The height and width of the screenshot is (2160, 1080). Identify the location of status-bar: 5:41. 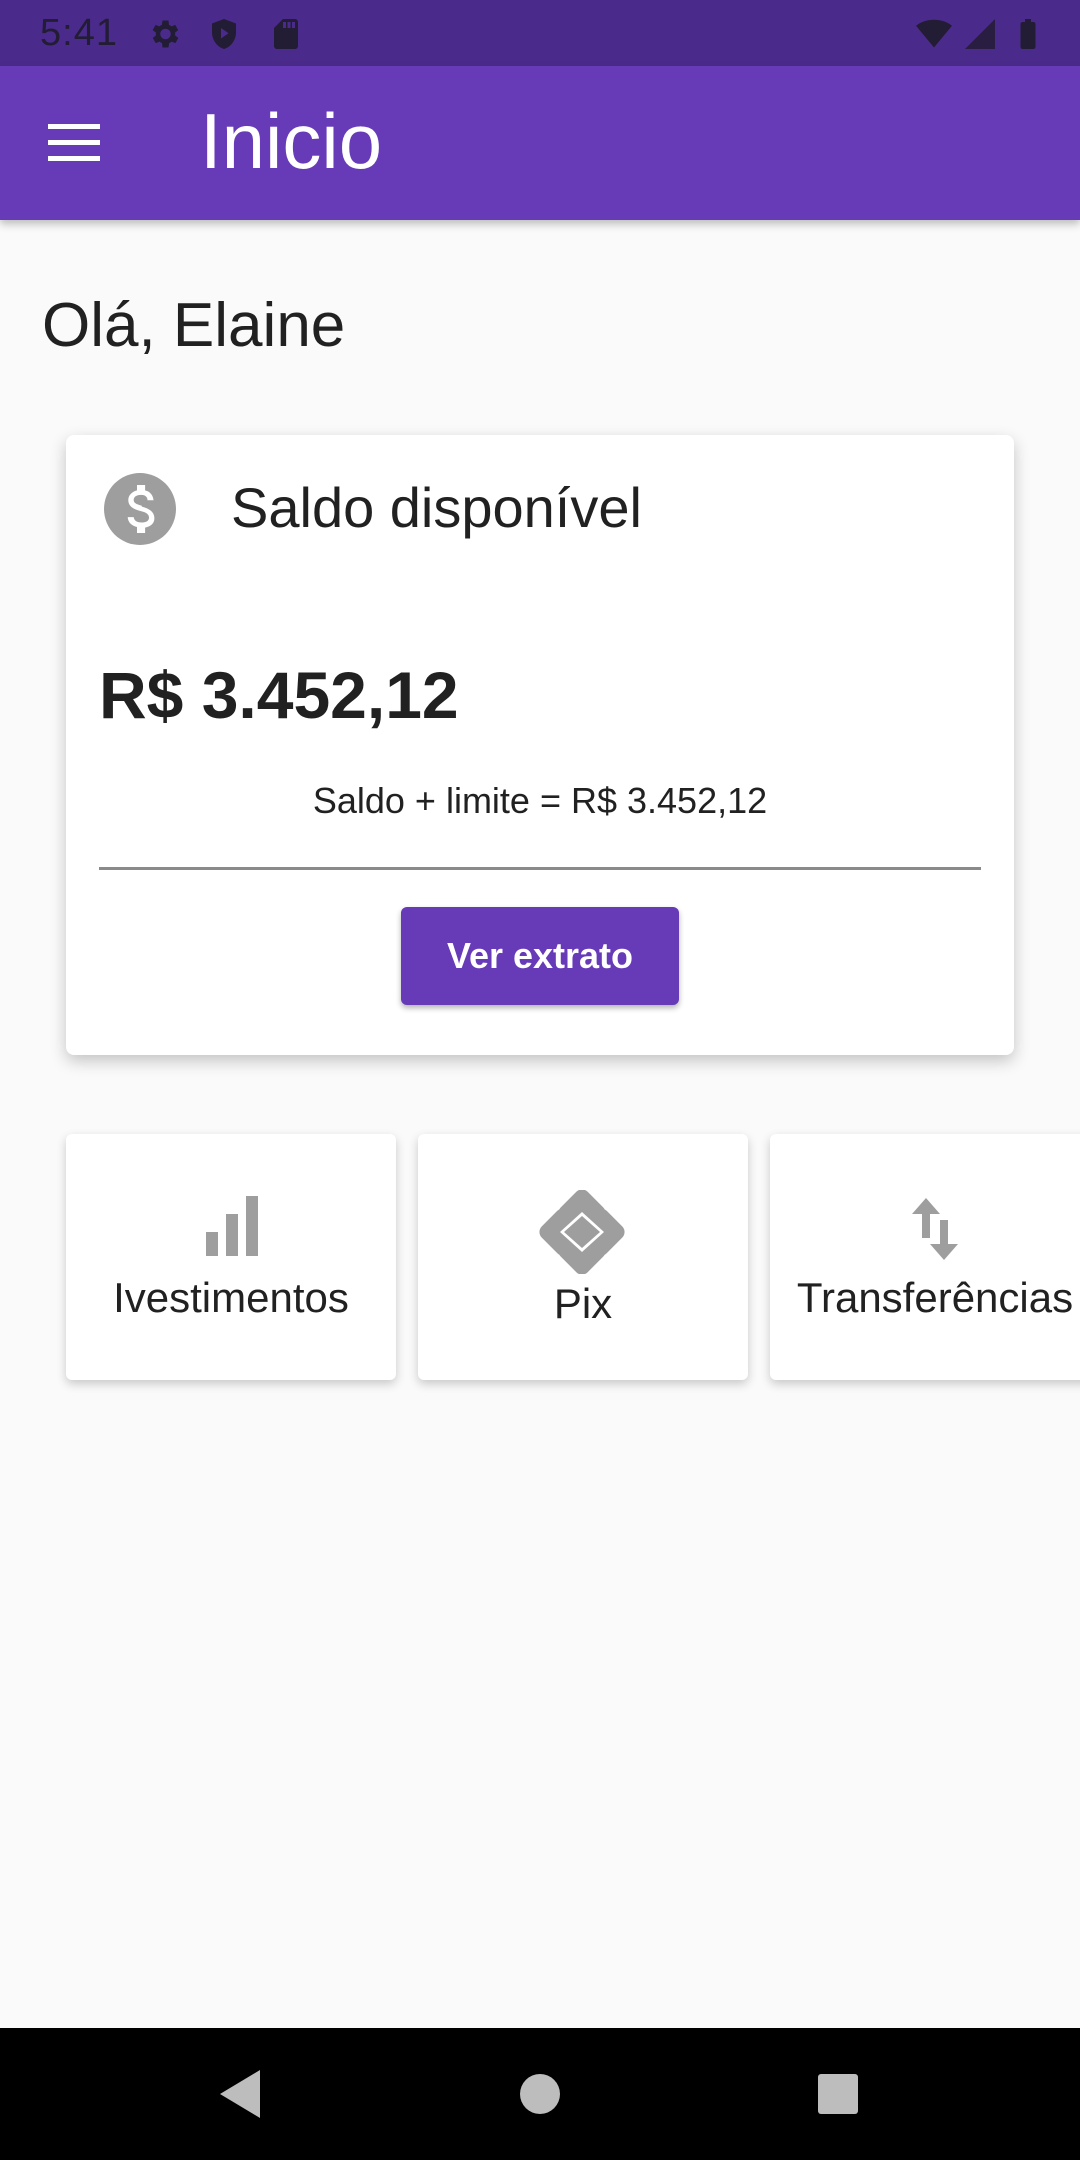
(540, 33).